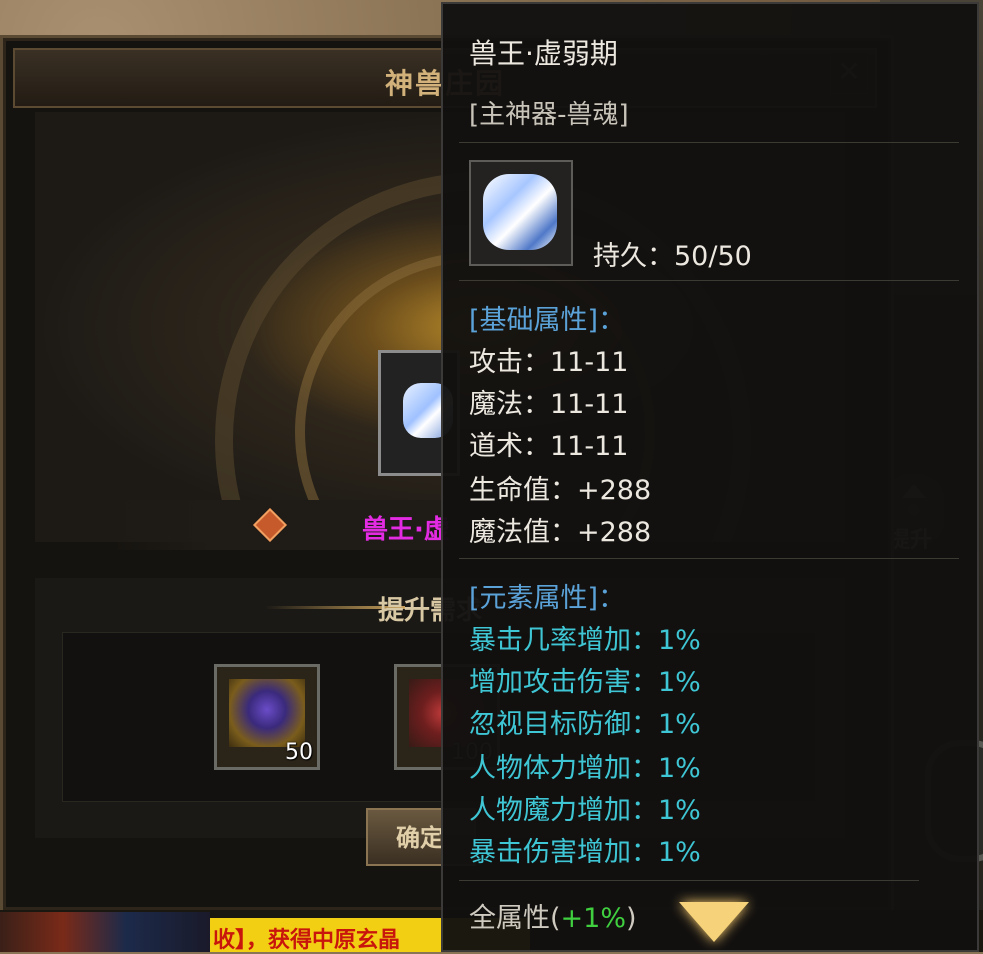  What do you see at coordinates (585, 682) in the screenshot?
I see `element-attr: 增加攻击伤害：1%` at bounding box center [585, 682].